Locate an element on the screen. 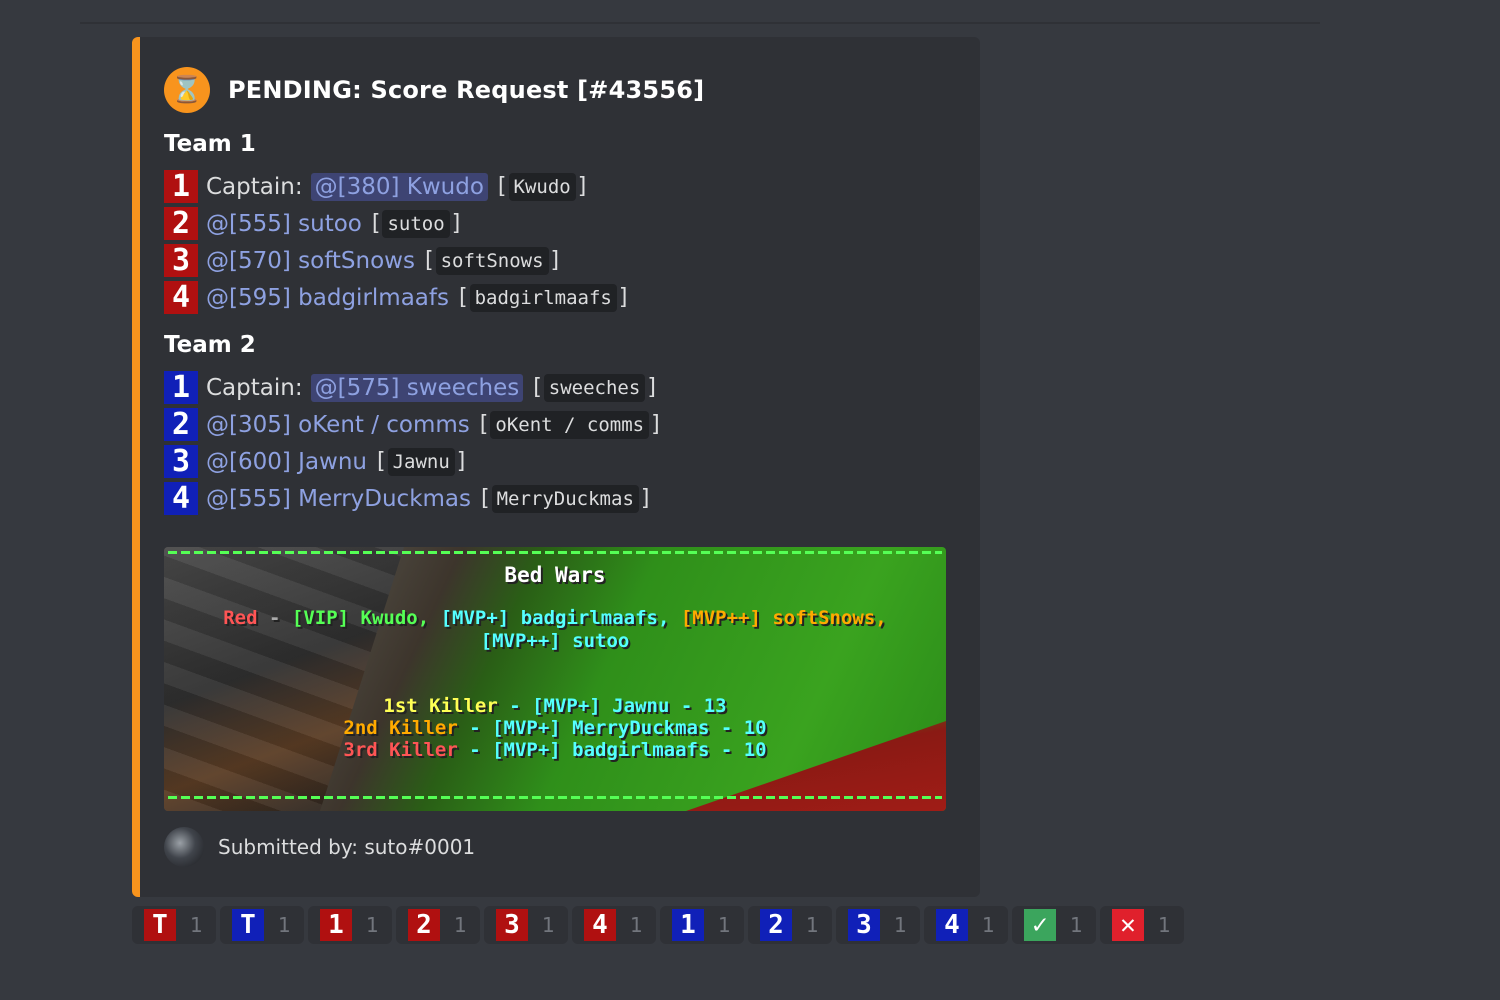 The height and width of the screenshot is (1000, 1500). team-1-player-row: 2 @[555] sutoo [sutoo] is located at coordinates (395, 223).